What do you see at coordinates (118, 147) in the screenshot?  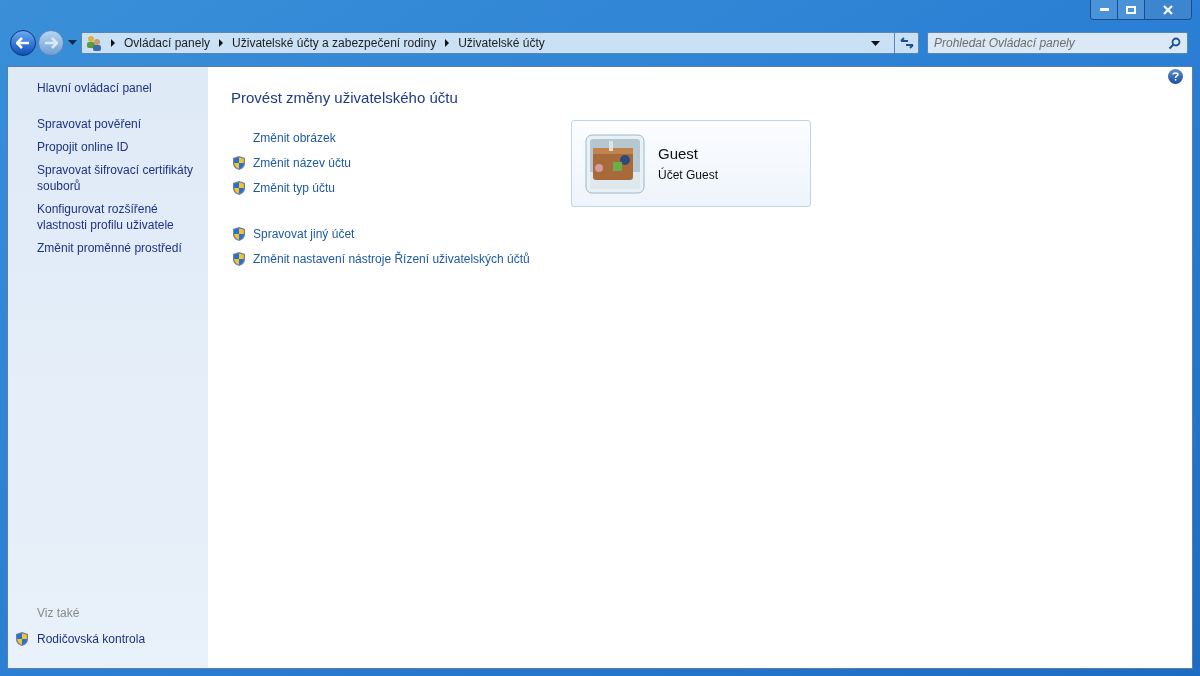 I see `sidebar-link: Propojit online ID` at bounding box center [118, 147].